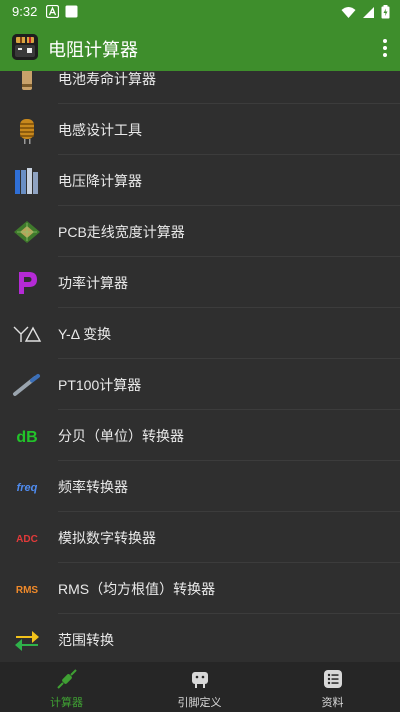 The height and width of the screenshot is (712, 400). What do you see at coordinates (27, 80) in the screenshot?
I see `battery-icon` at bounding box center [27, 80].